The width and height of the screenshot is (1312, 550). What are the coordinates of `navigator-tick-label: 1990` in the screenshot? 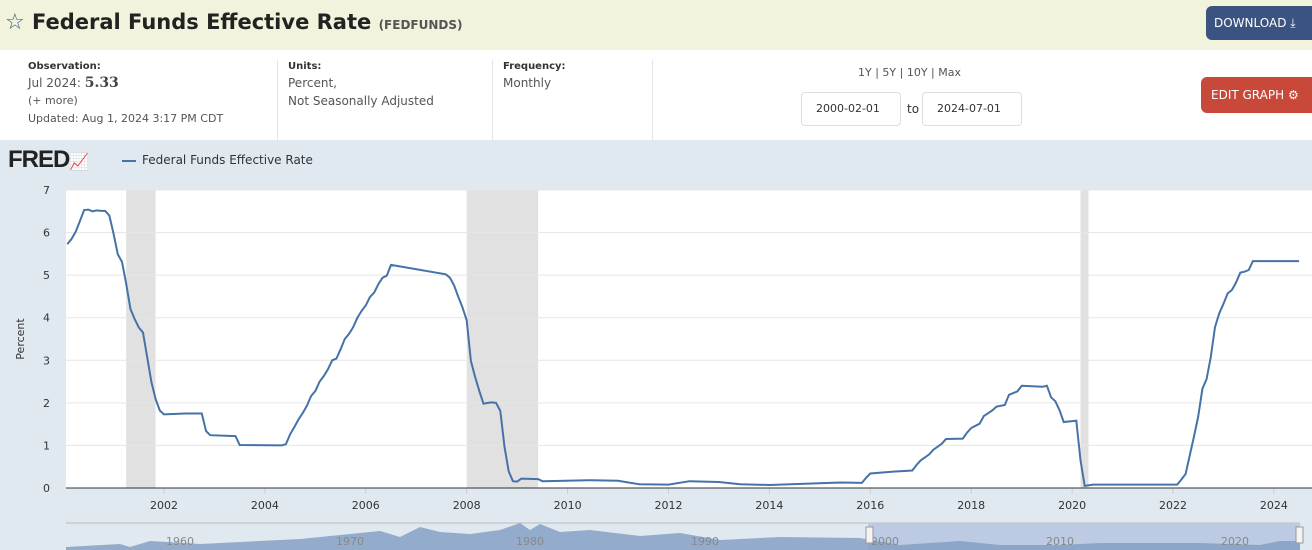 It's located at (705, 541).